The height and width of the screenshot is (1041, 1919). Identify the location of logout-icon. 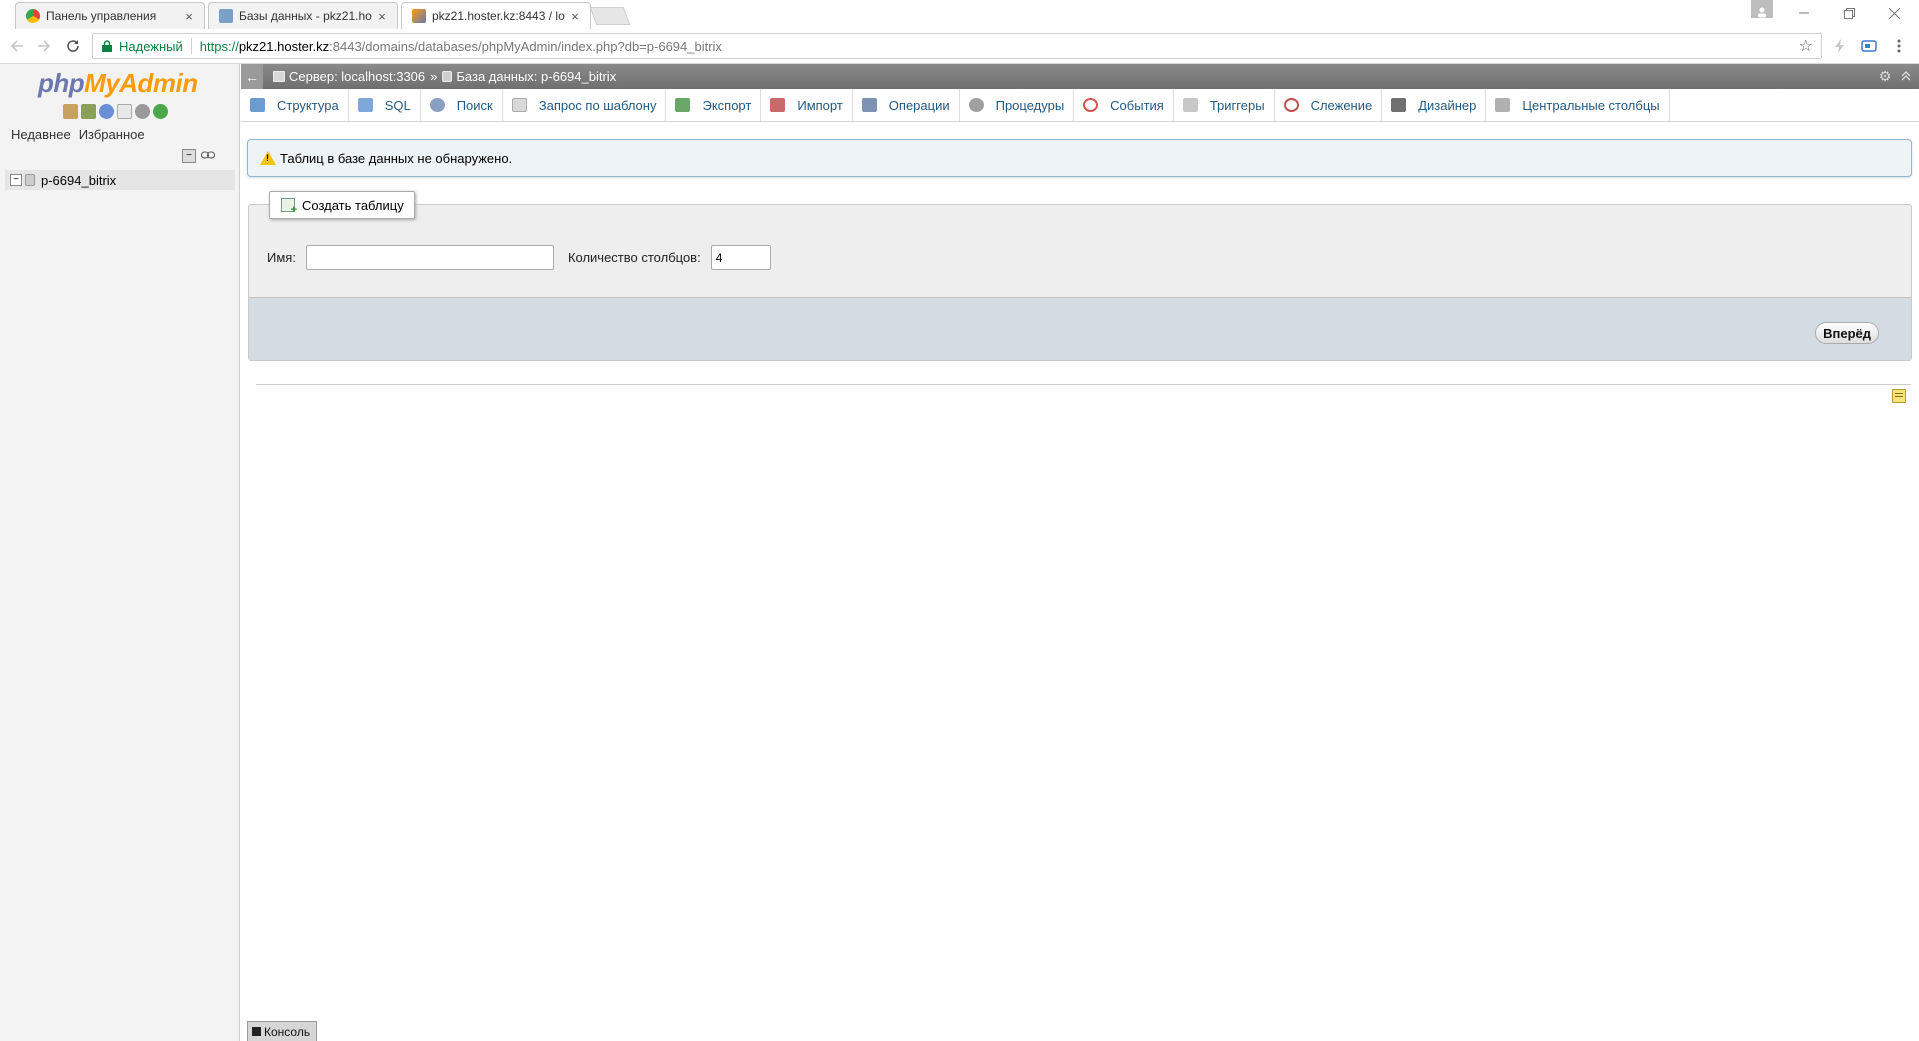
(88, 111).